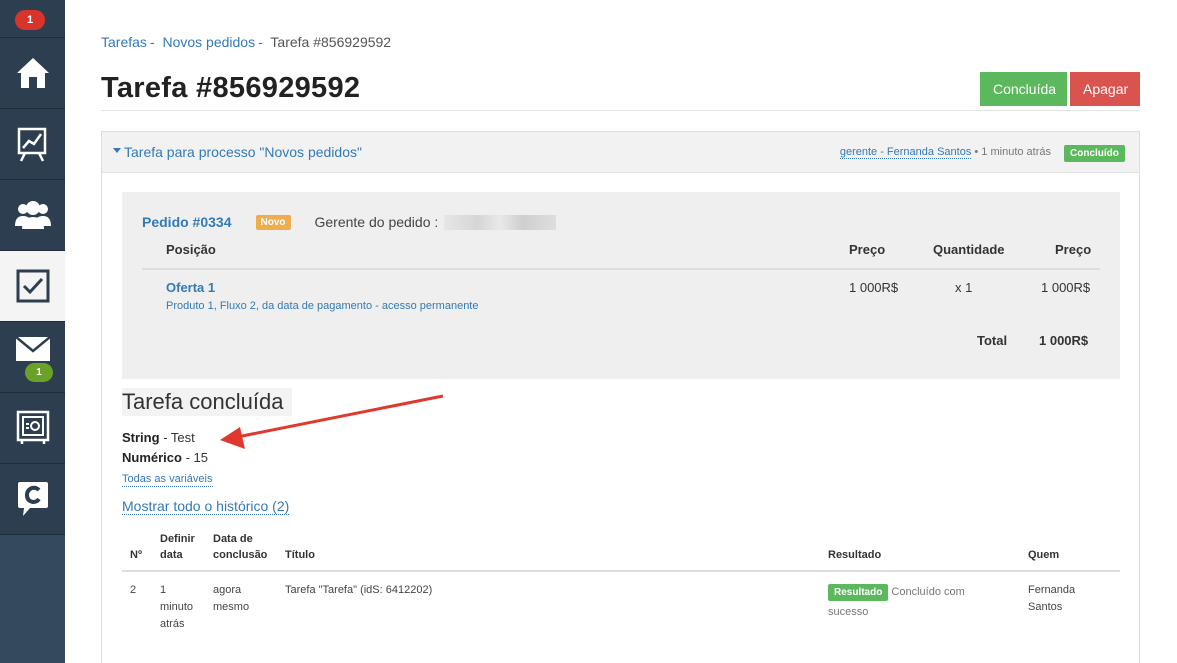 This screenshot has height=663, width=1177. I want to click on caret-down-icon, so click(117, 150).